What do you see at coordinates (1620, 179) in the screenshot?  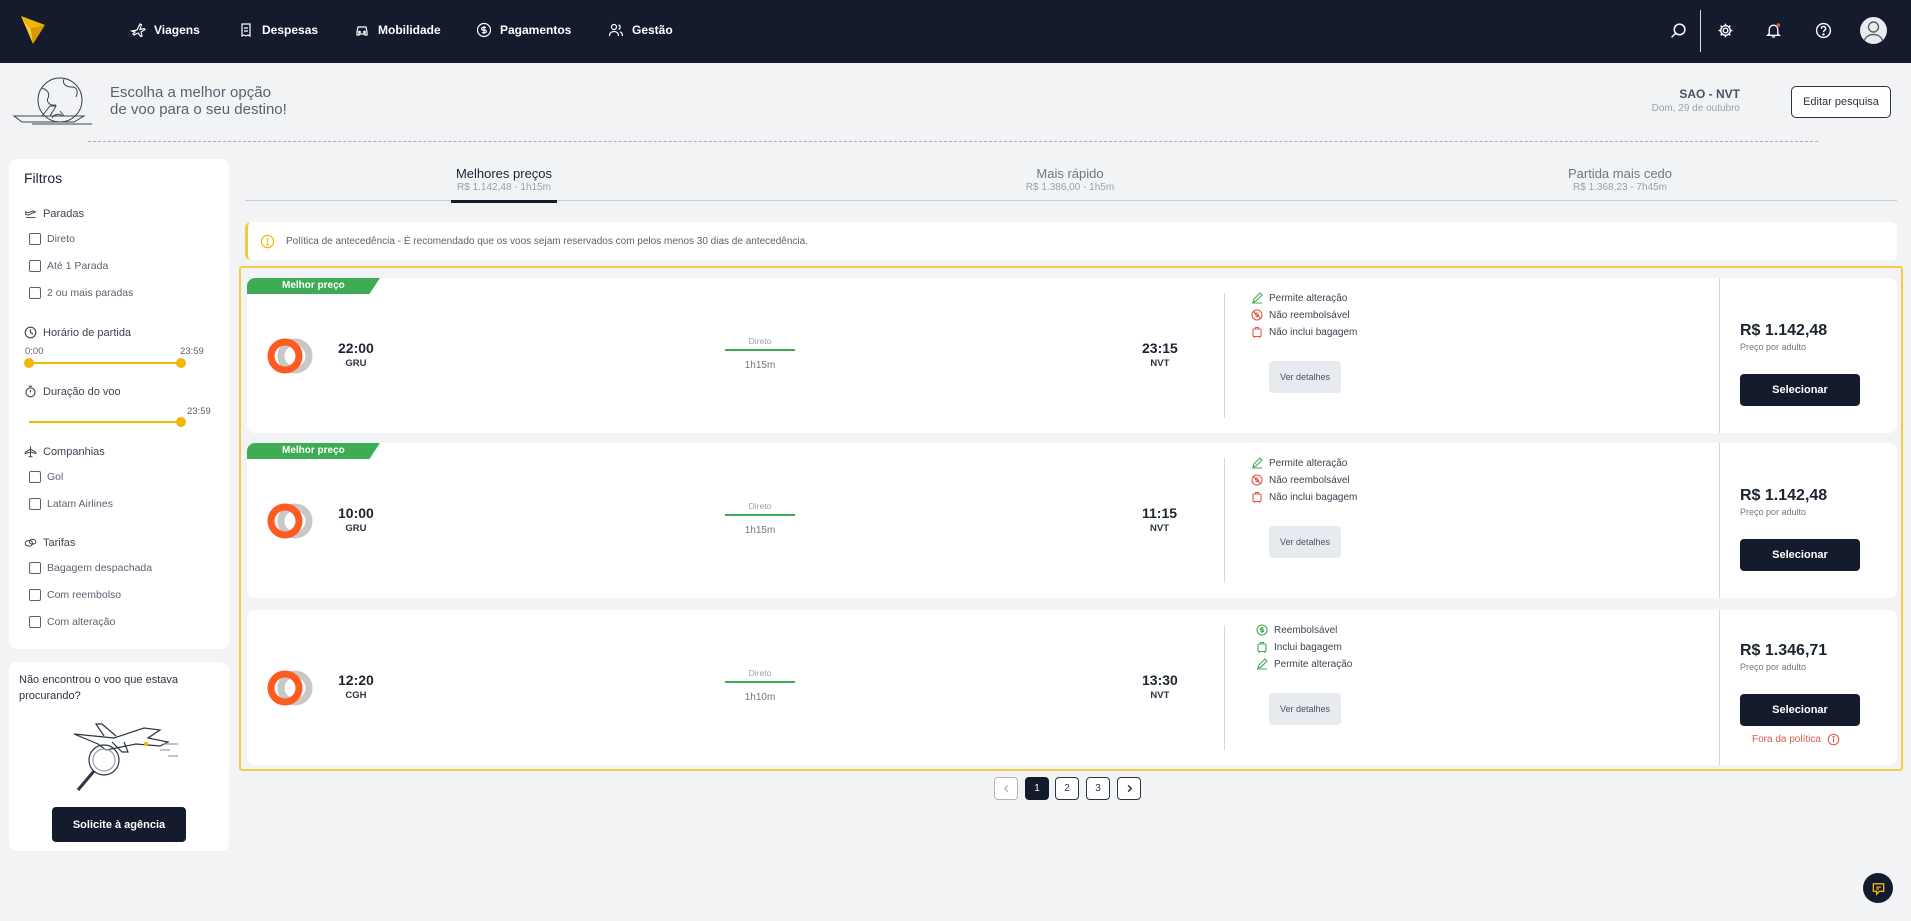 I see `tab-partida-mais-cedo: Partida mais cedo R$ 1.368,23 - 7h45m` at bounding box center [1620, 179].